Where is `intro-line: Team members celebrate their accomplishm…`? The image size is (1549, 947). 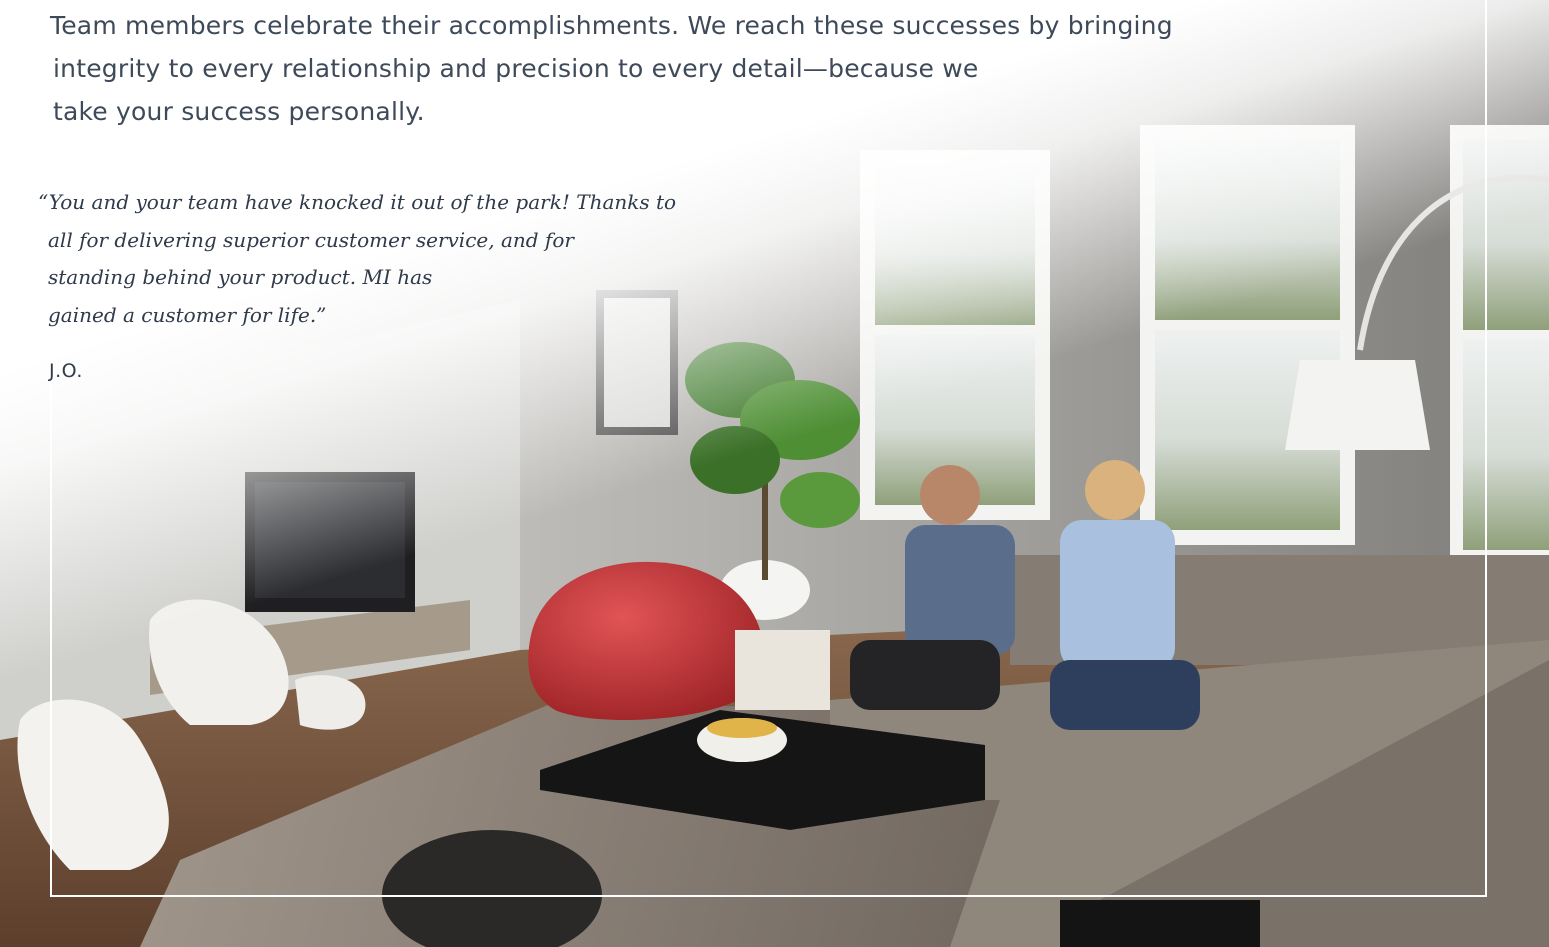 intro-line: Team members celebrate their accomplishm… is located at coordinates (611, 25).